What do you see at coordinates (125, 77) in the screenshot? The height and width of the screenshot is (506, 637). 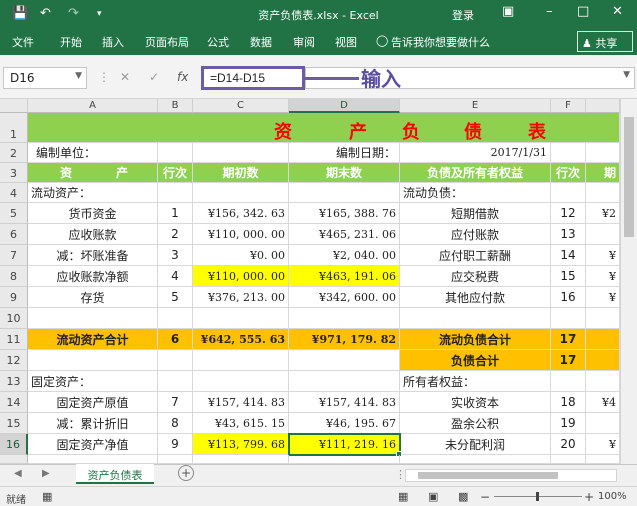 I see `cancel-icon: ✕` at bounding box center [125, 77].